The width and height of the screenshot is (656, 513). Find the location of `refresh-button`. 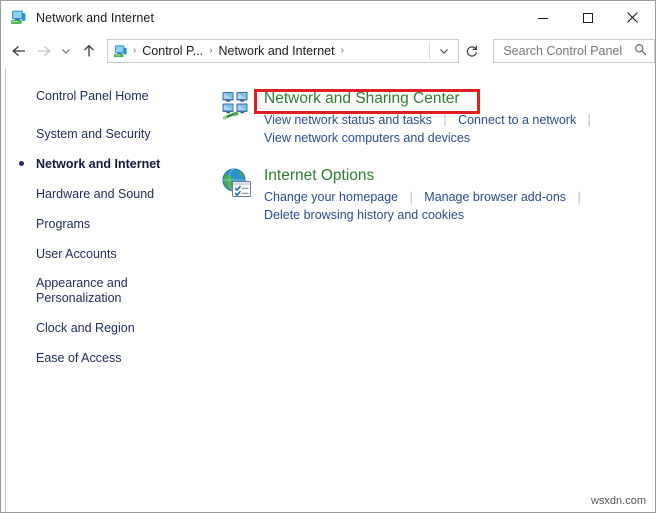

refresh-button is located at coordinates (472, 51).